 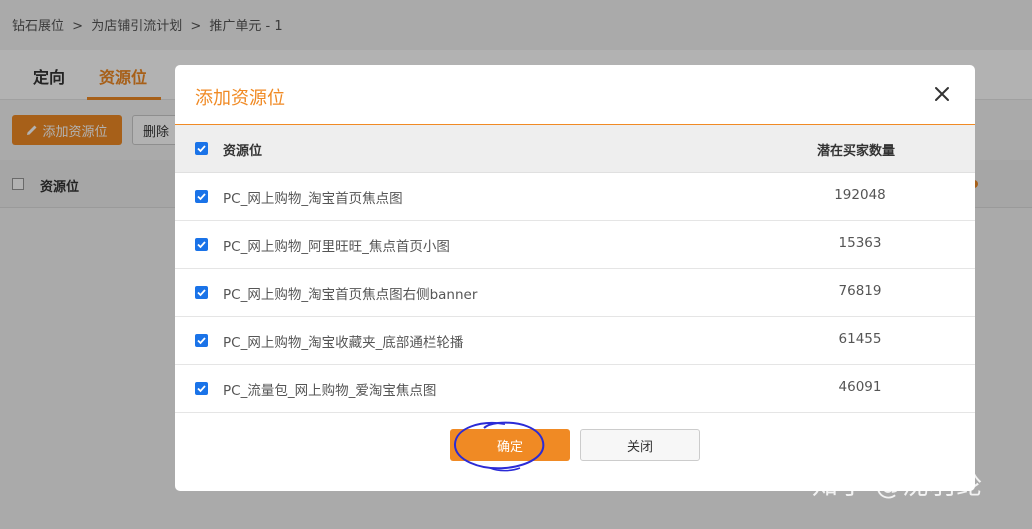 I want to click on column-header-resource-slot: 资源位, so click(x=243, y=151).